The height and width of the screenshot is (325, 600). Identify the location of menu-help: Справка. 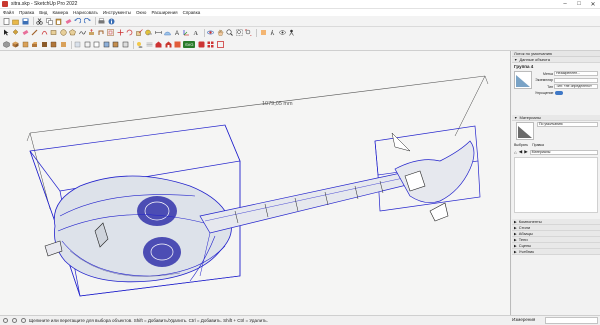
(192, 12).